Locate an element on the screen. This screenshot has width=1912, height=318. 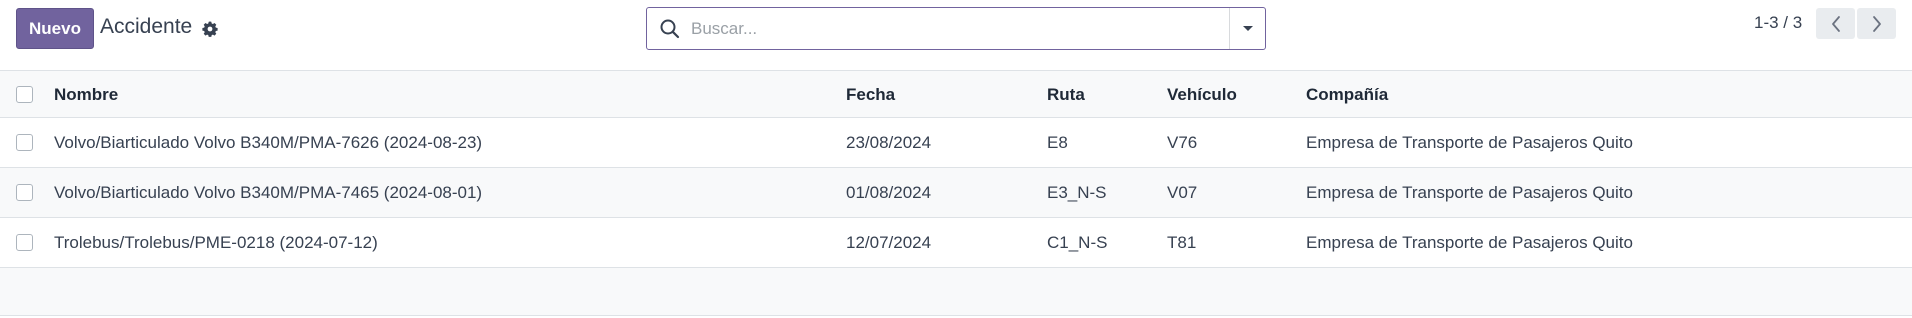
column-header-company: Compañía is located at coordinates (1347, 95).